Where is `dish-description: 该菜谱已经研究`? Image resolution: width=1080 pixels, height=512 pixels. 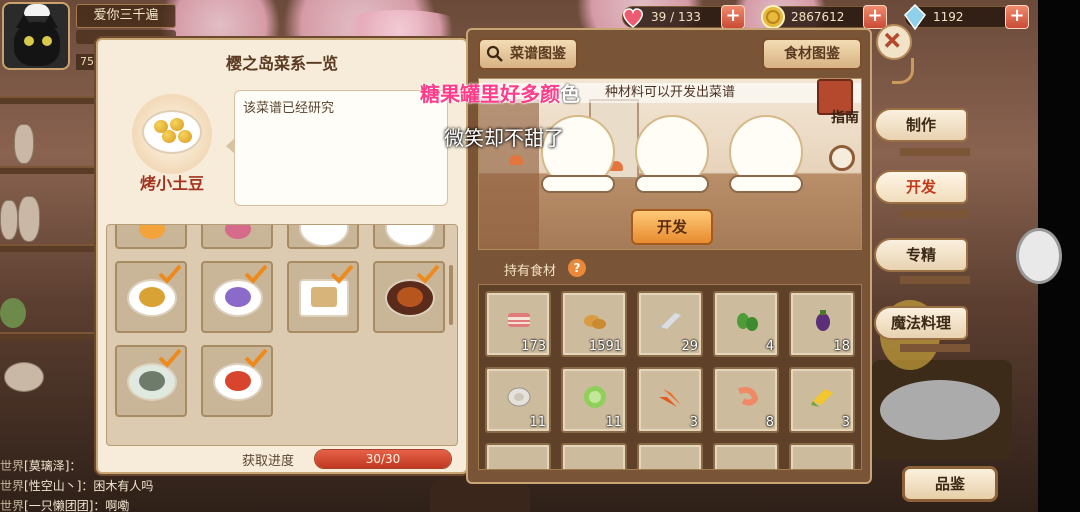 dish-description: 该菜谱已经研究 is located at coordinates (341, 148).